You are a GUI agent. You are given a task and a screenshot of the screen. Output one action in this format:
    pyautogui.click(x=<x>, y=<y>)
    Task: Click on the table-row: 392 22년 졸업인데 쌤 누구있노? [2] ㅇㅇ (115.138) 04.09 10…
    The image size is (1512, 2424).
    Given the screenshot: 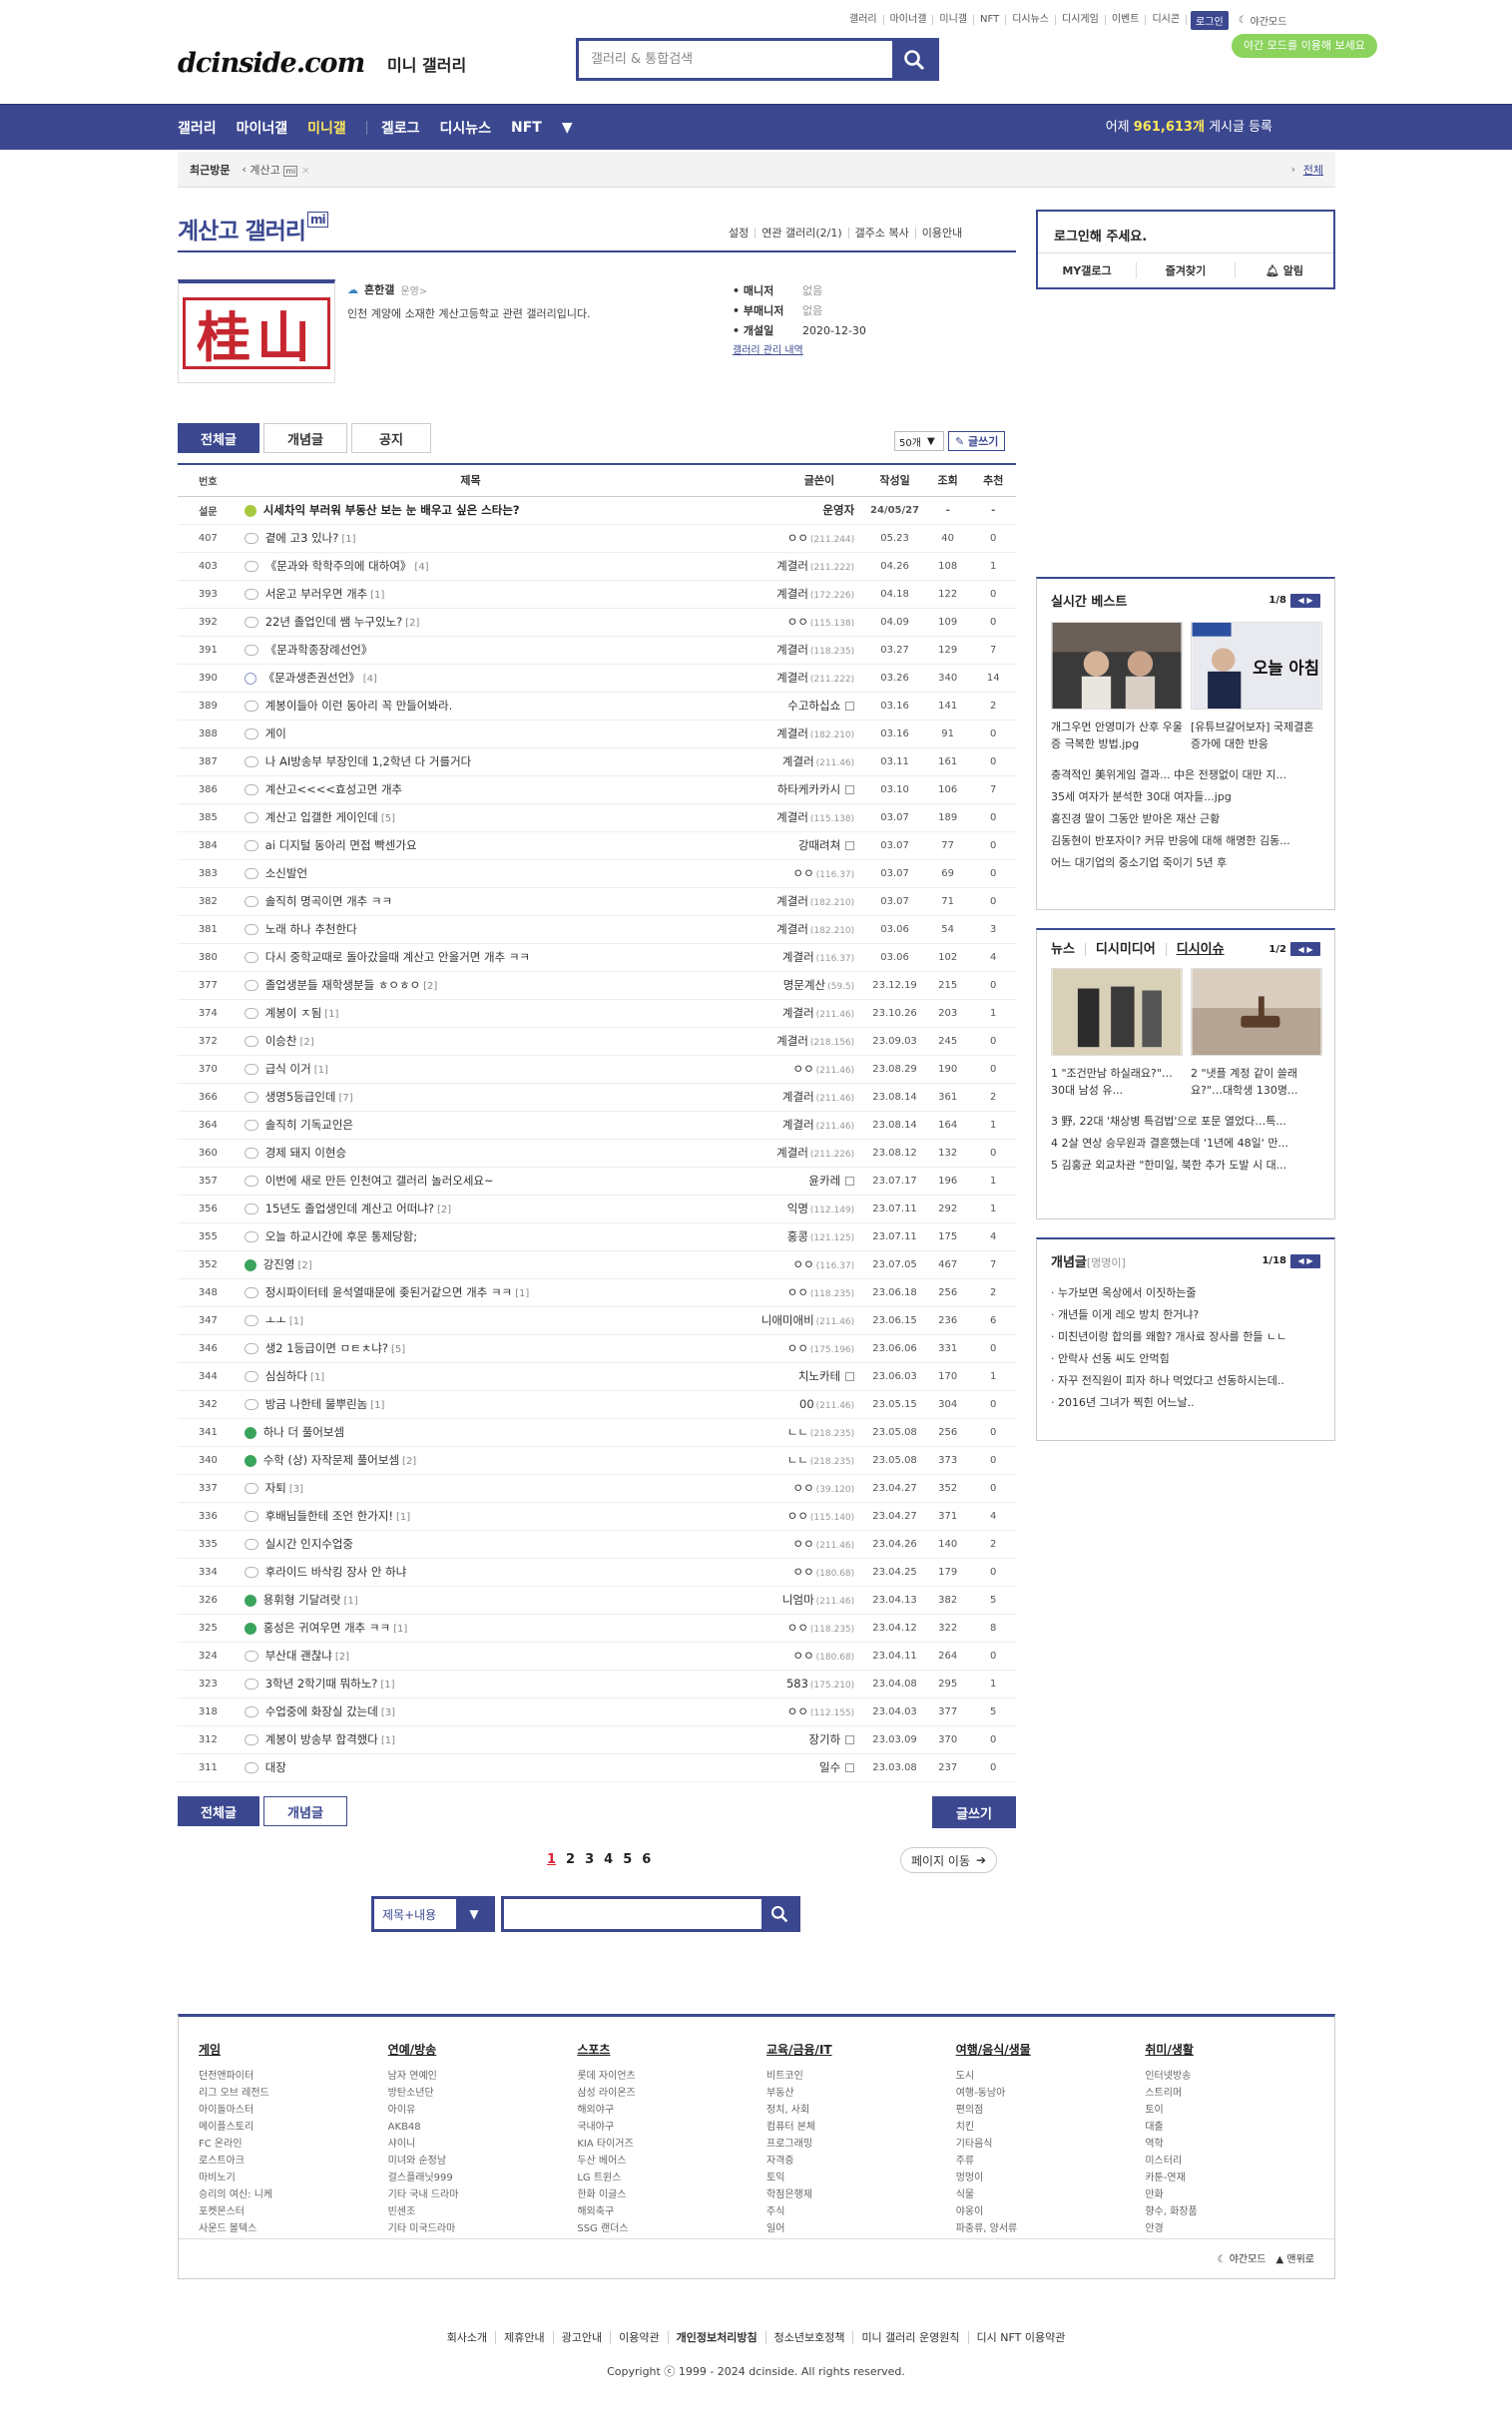 What is the action you would take?
    pyautogui.click(x=597, y=622)
    